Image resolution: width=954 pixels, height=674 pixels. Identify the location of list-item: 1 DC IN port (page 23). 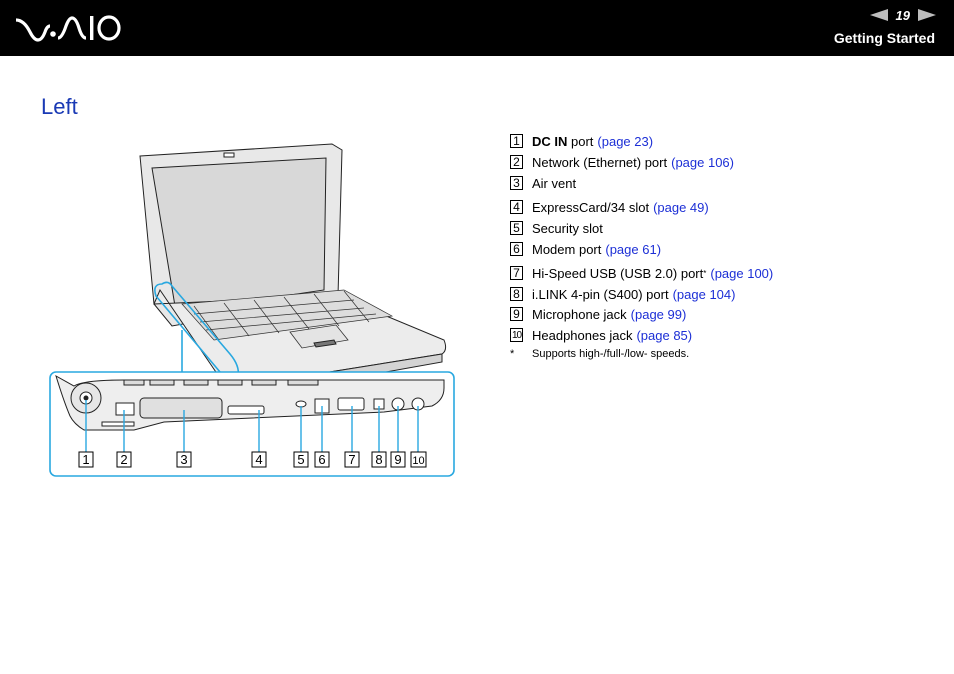
(581, 141).